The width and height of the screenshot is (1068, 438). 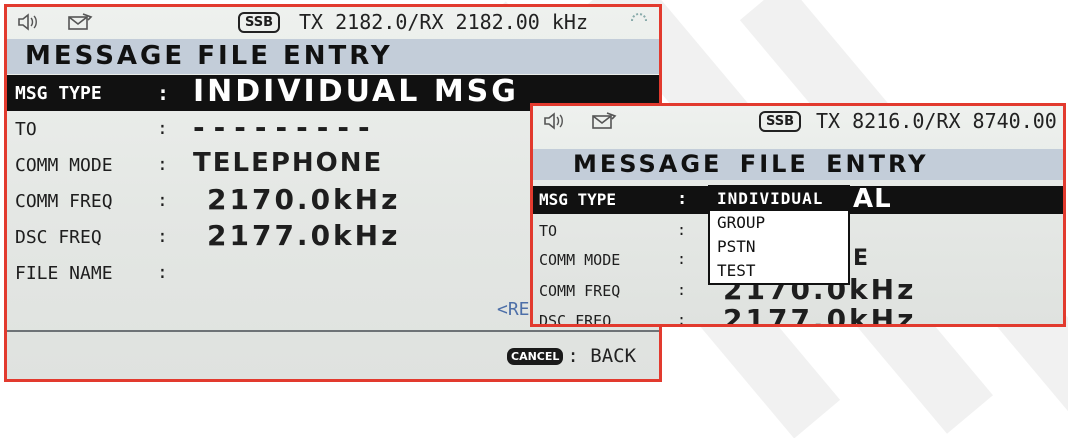 What do you see at coordinates (443, 22) in the screenshot?
I see `tx-rx-frequency: TX 2182.0/RX 2182.00 kHz` at bounding box center [443, 22].